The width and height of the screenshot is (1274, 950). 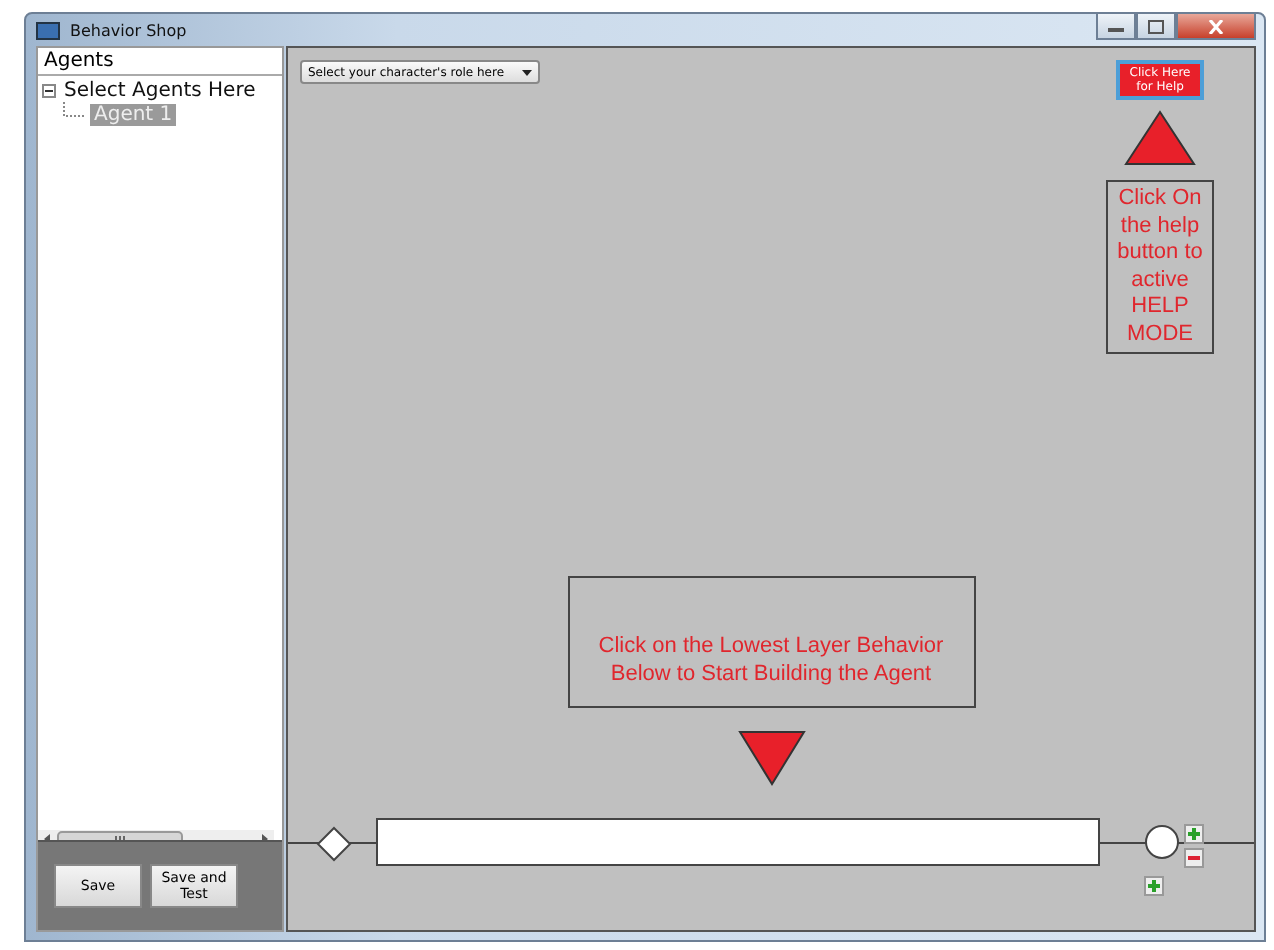 I want to click on app-icon, so click(x=48, y=30).